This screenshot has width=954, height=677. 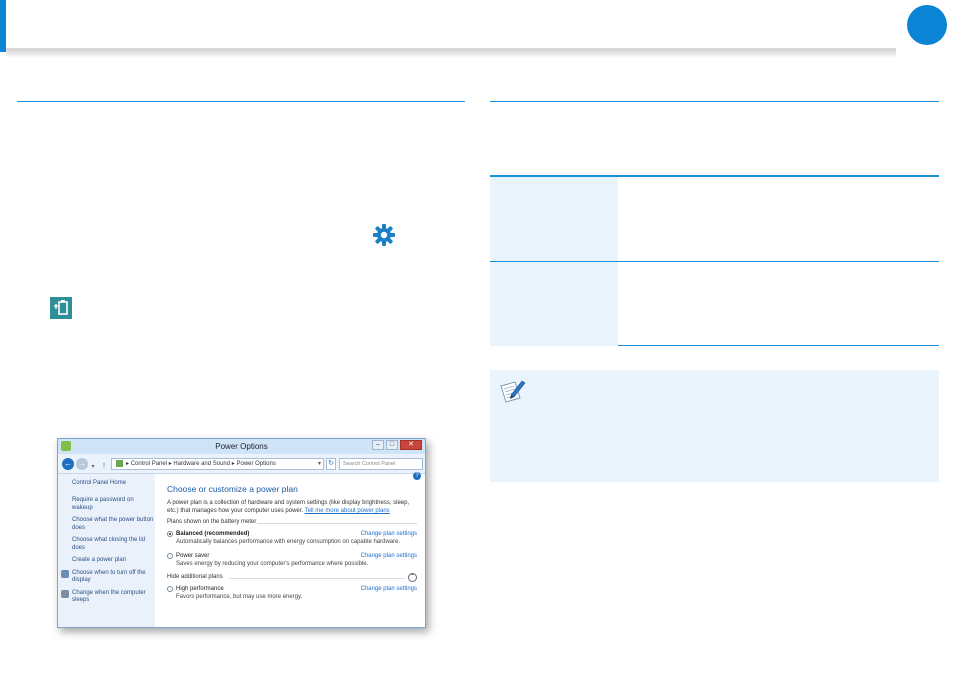 What do you see at coordinates (113, 544) in the screenshot?
I see `sidebar-item-closing-lid: Choose what closing the lid does` at bounding box center [113, 544].